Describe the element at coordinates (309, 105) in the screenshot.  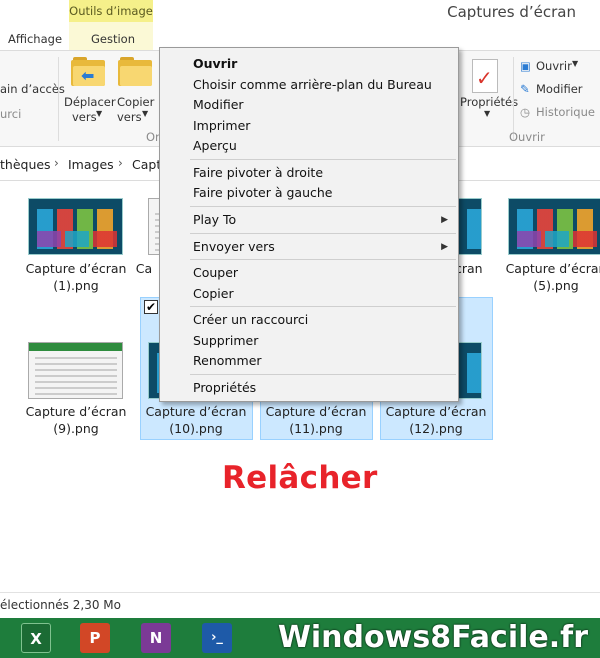
I see `menu-item-edit: Modifier` at that location.